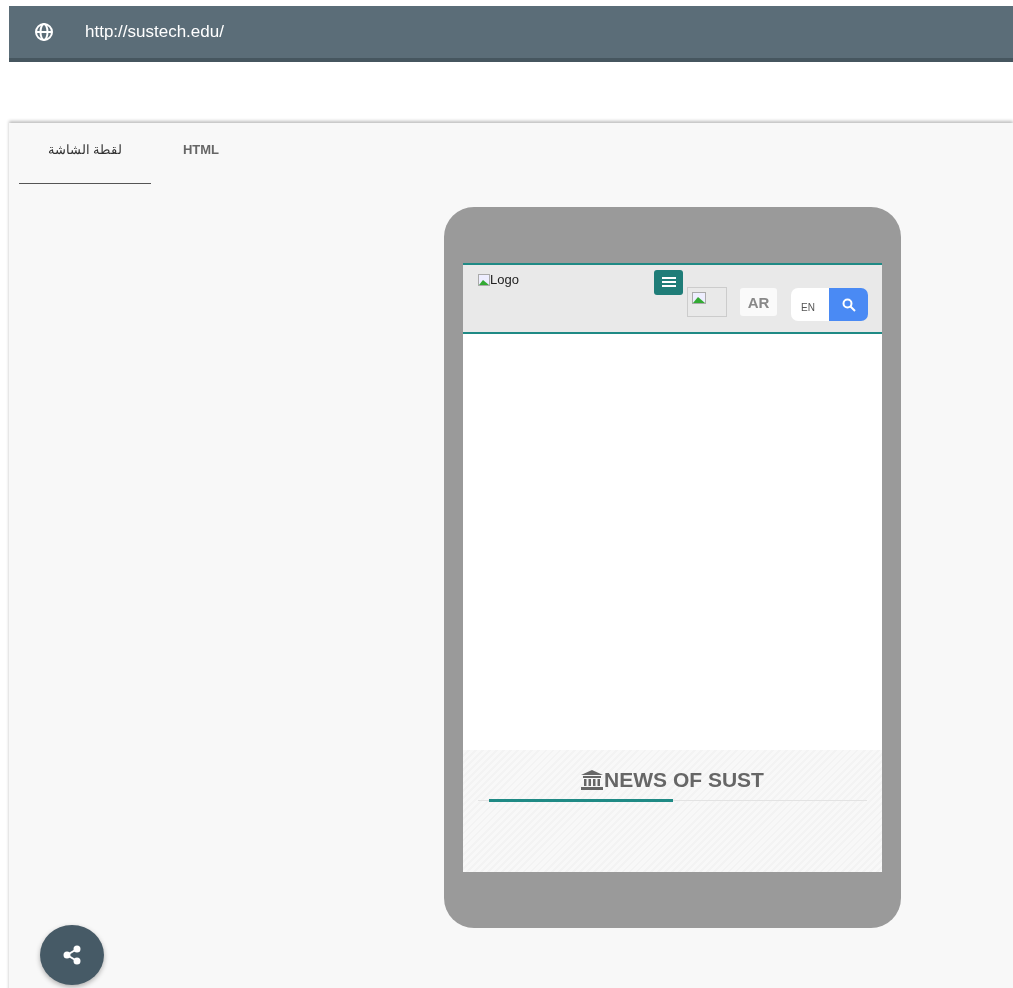 This screenshot has height=988, width=1013. What do you see at coordinates (44, 32) in the screenshot?
I see `globe-icon` at bounding box center [44, 32].